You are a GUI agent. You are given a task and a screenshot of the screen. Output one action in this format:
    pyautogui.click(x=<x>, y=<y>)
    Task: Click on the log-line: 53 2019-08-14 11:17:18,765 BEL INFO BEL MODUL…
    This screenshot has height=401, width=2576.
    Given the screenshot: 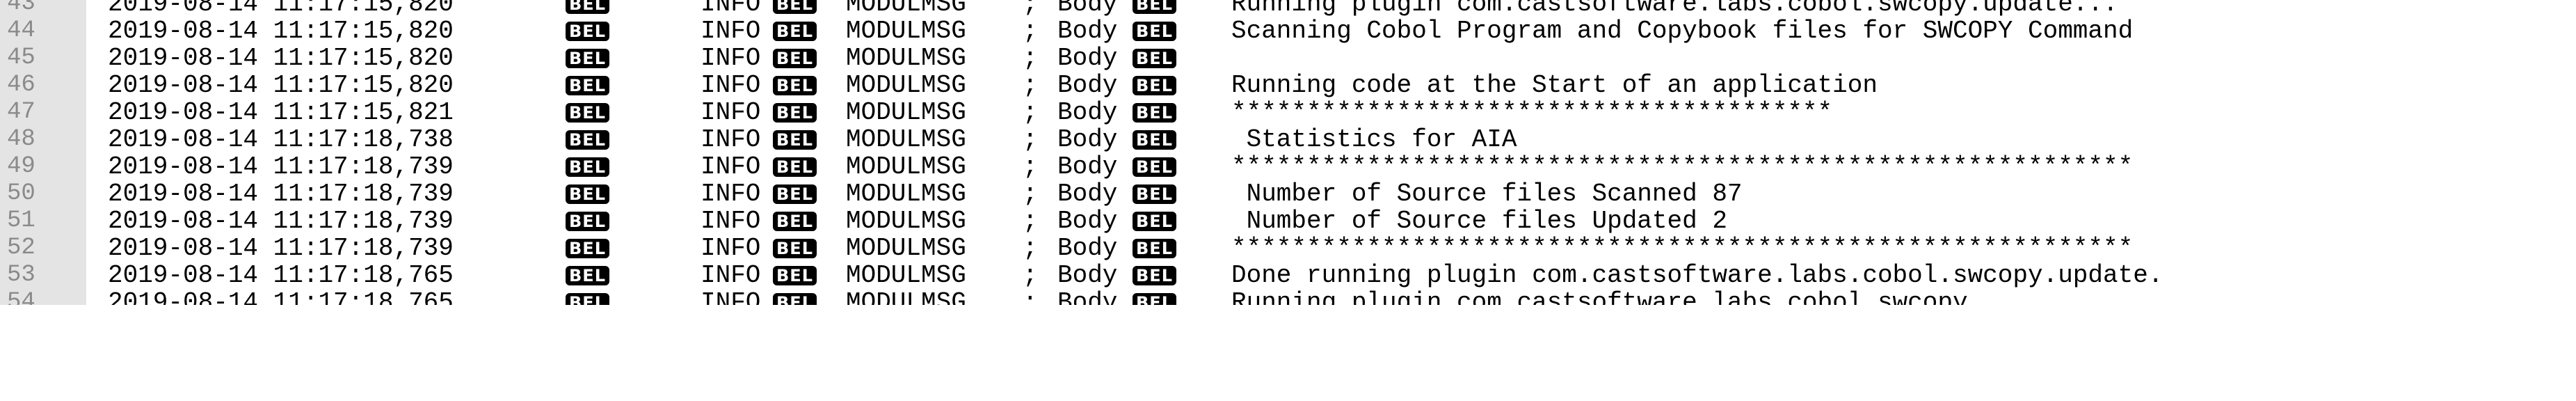 What is the action you would take?
    pyautogui.click(x=1288, y=275)
    